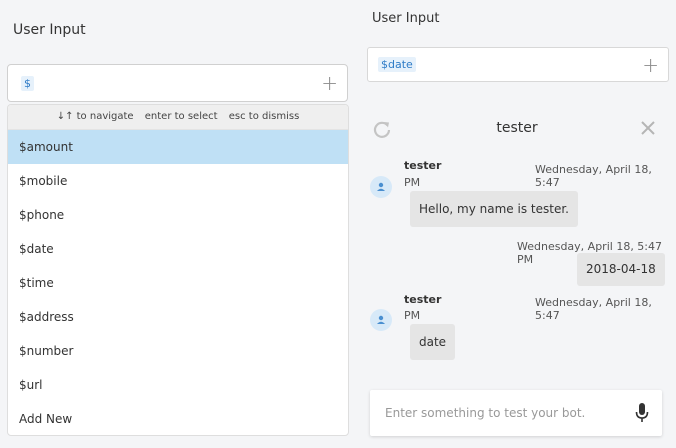 The image size is (676, 448). What do you see at coordinates (178, 249) in the screenshot?
I see `dropdown-item-date: $date` at bounding box center [178, 249].